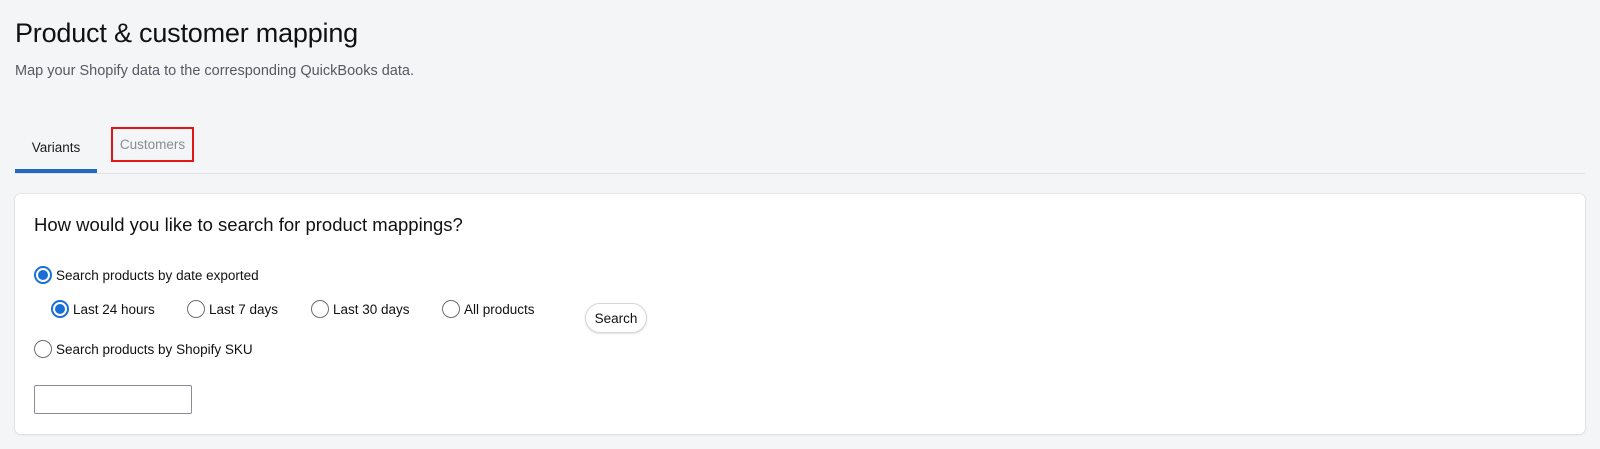 This screenshot has width=1600, height=449. Describe the element at coordinates (244, 309) in the screenshot. I see `last-7-days-label: Last 7 days` at that location.